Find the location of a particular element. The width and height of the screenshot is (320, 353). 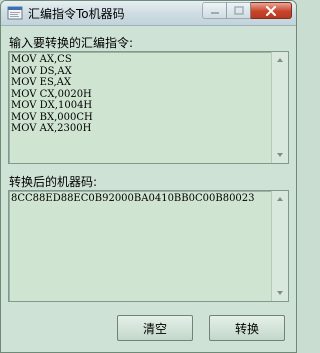

window-controls is located at coordinates (247, 11).